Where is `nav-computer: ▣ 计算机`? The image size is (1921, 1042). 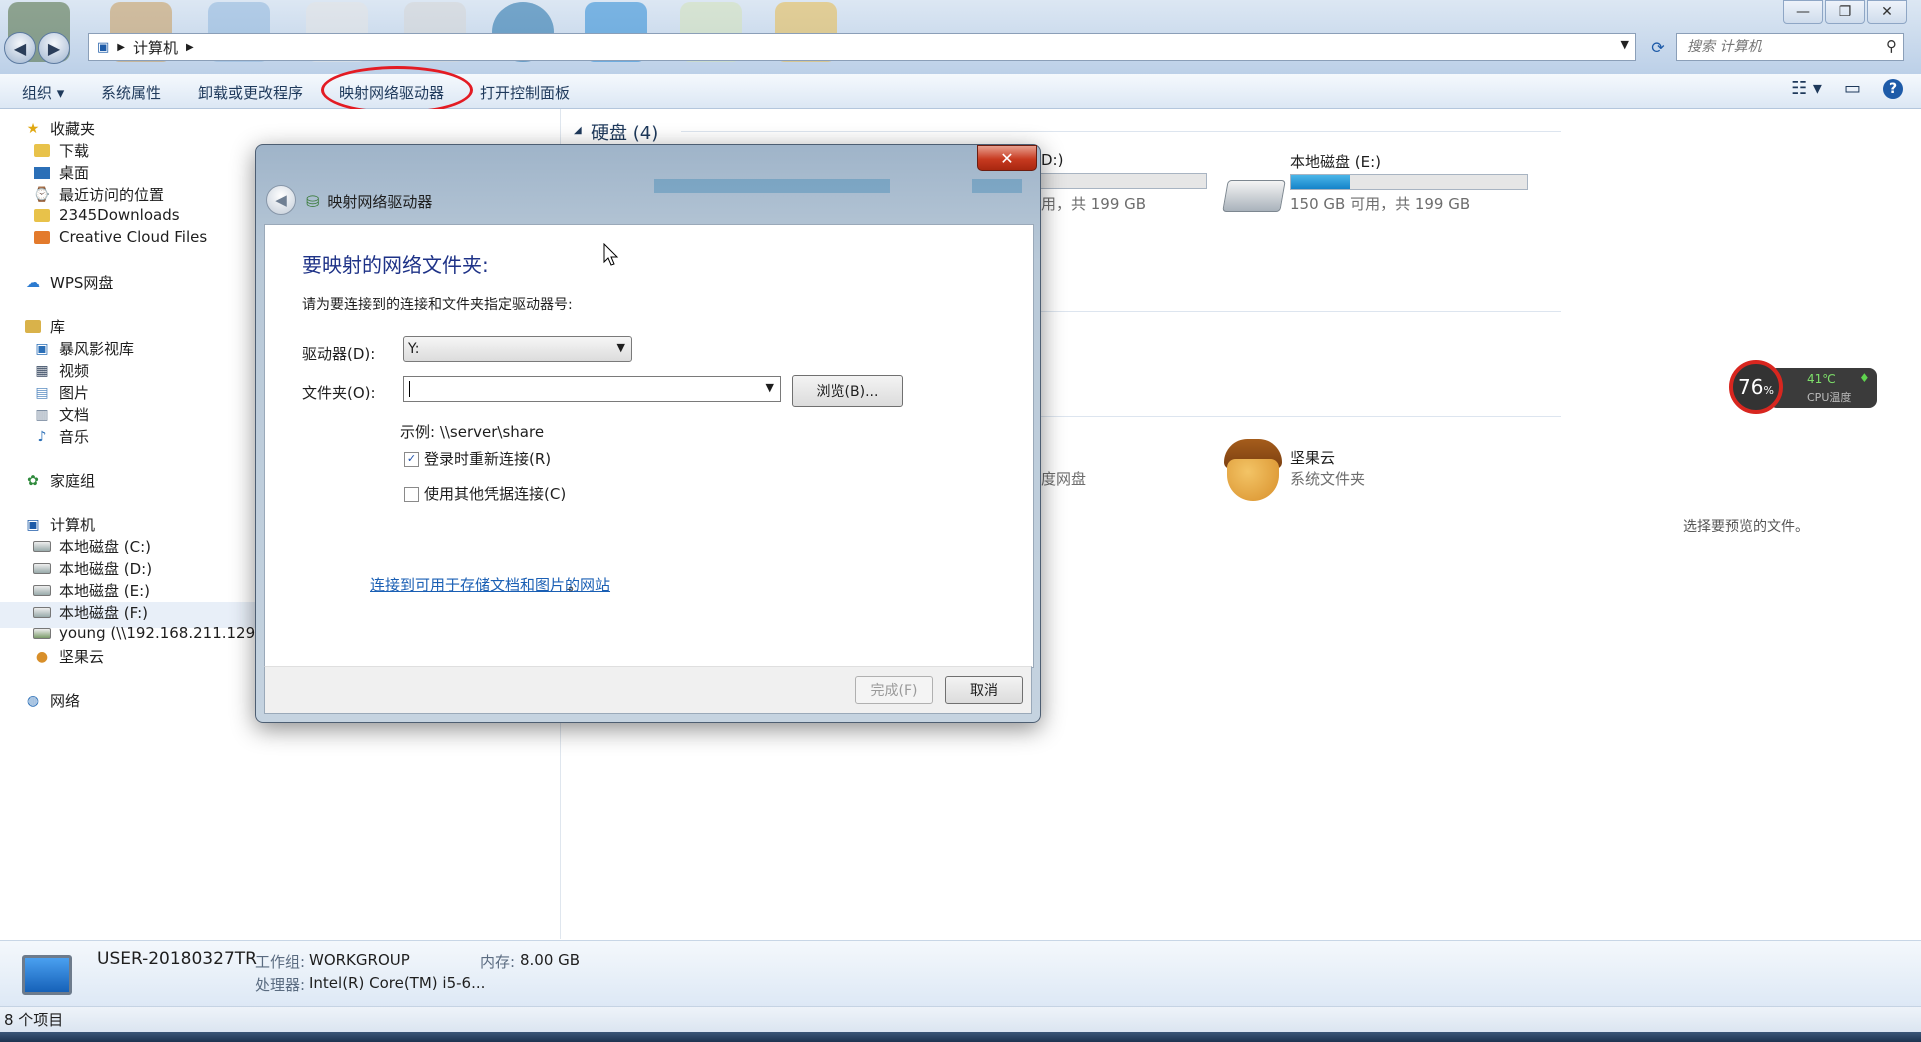 nav-computer: ▣ 计算机 is located at coordinates (59, 524).